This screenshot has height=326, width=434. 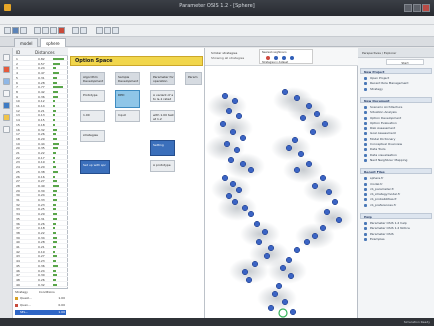 What do you see at coordinates (426, 8) in the screenshot?
I see `close-button` at bounding box center [426, 8].